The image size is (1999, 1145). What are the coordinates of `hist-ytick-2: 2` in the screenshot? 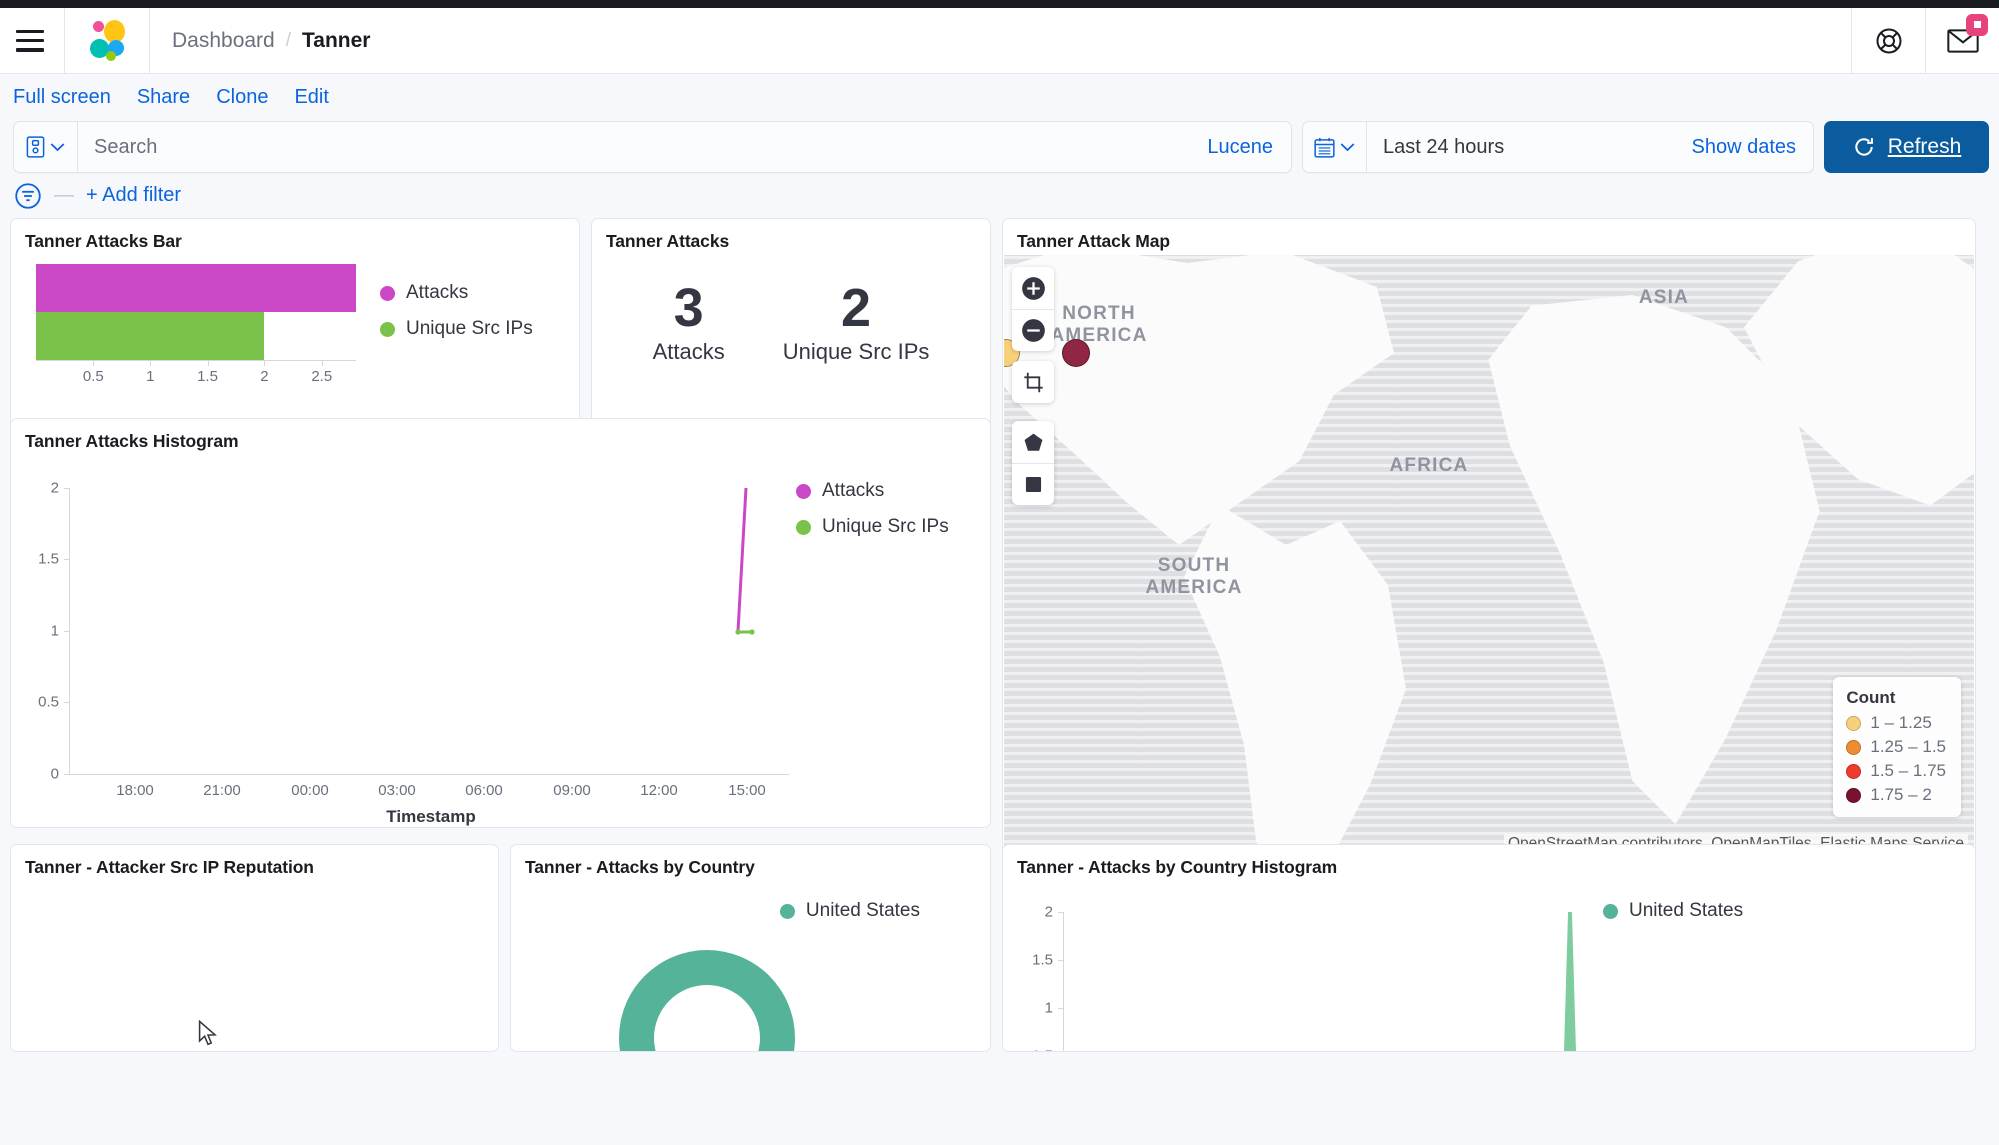 It's located at (54, 488).